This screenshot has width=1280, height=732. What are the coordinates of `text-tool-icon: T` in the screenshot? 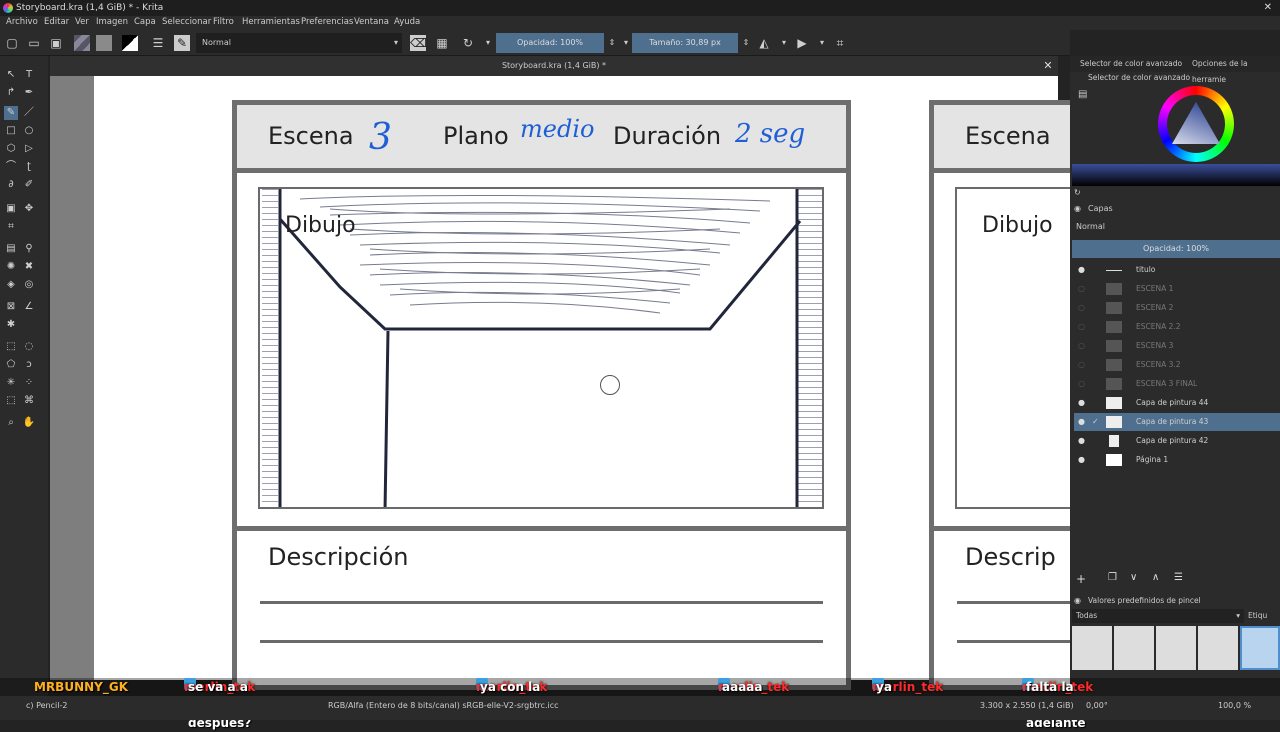 It's located at (29, 75).